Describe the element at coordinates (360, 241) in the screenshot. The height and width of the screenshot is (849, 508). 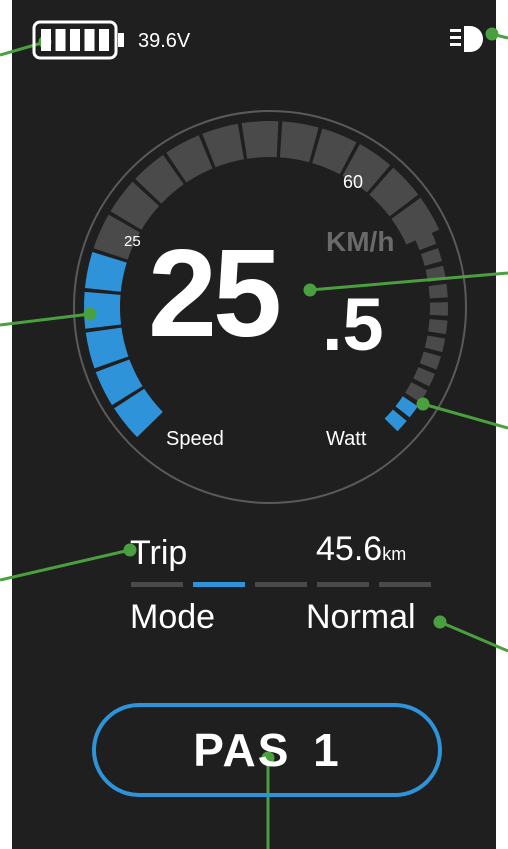
I see `speed-unit: KM/h` at that location.